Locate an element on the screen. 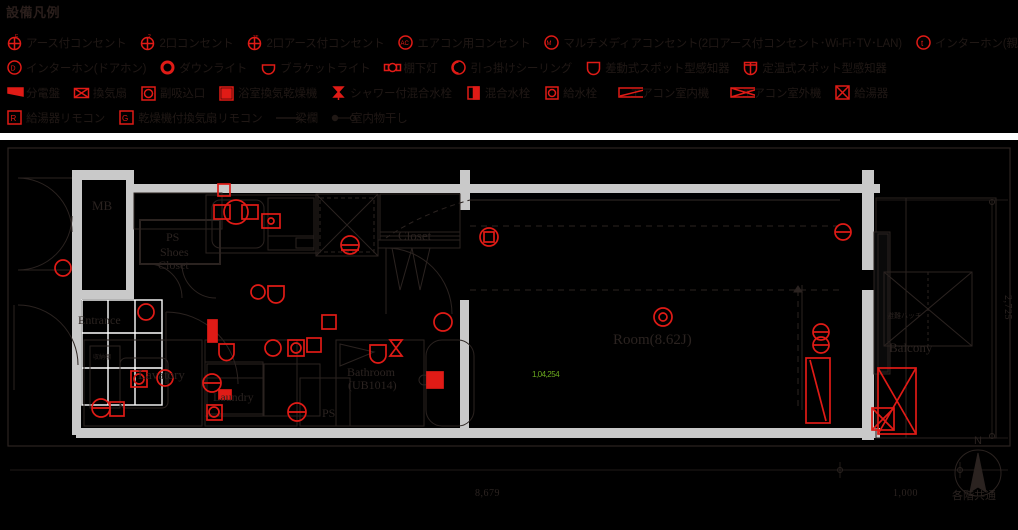  legend-item-label: シャワー付混合水栓 is located at coordinates (401, 93).